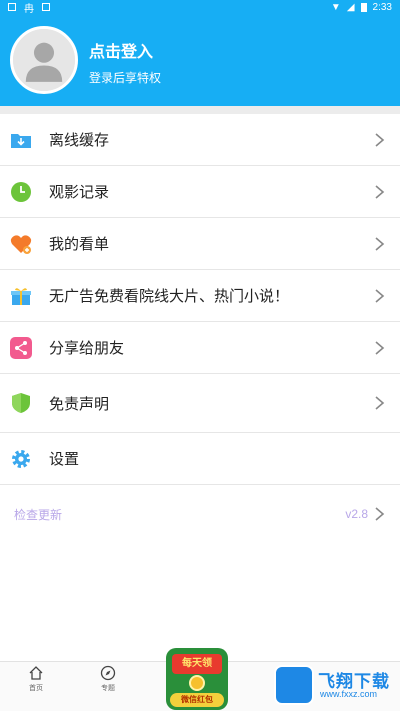 This screenshot has width=400, height=711. I want to click on wifi-icon: ▼, so click(335, 7).